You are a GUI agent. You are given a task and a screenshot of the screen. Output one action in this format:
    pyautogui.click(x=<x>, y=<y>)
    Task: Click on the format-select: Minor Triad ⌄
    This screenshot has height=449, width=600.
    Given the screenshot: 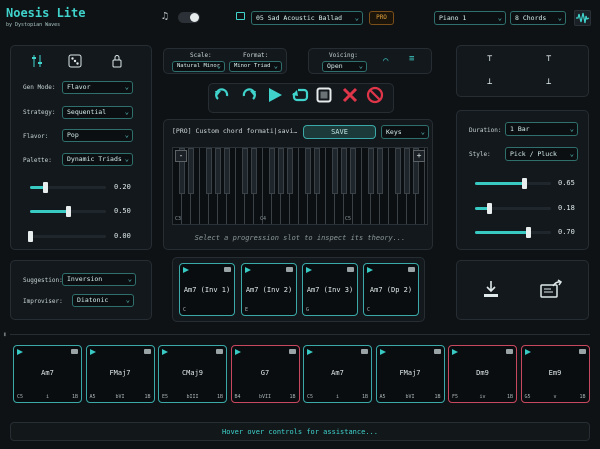 What is the action you would take?
    pyautogui.click(x=255, y=66)
    